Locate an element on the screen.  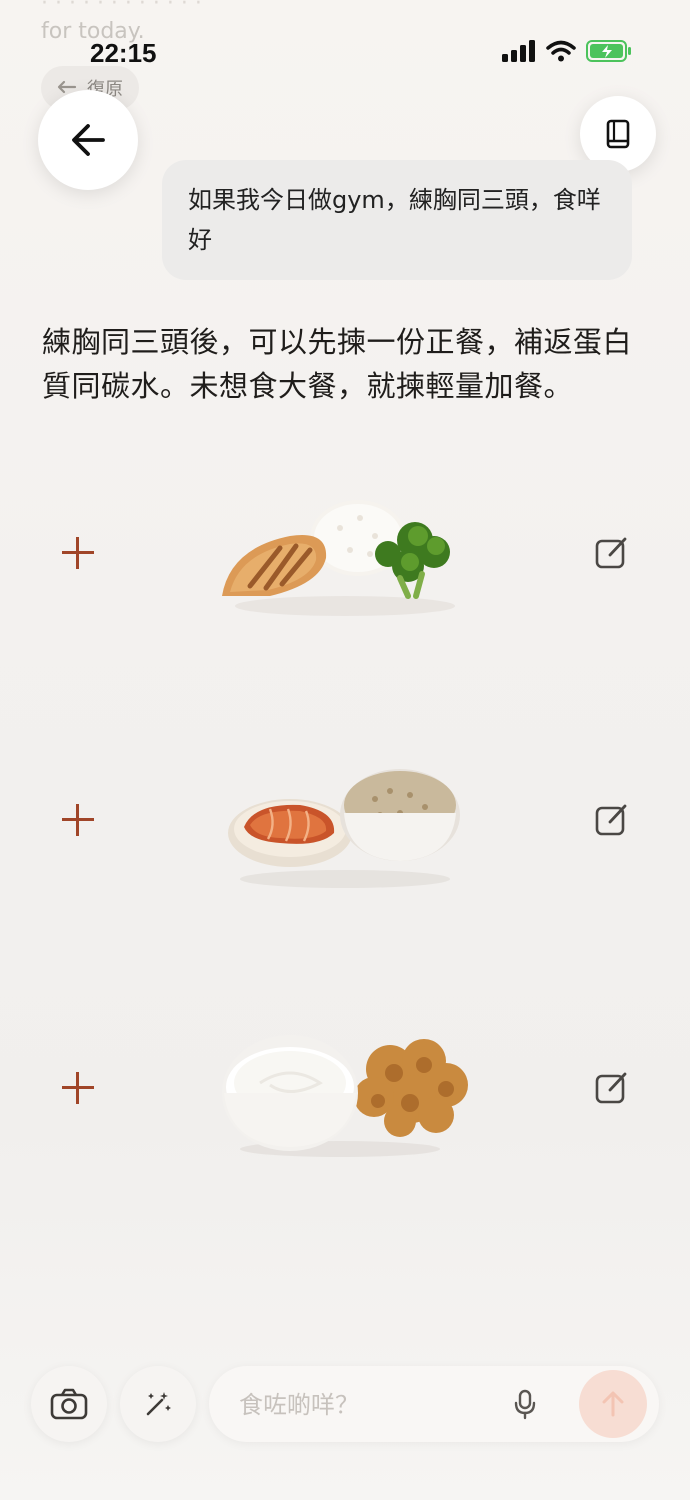
magic-wand-icon is located at coordinates (158, 1404).